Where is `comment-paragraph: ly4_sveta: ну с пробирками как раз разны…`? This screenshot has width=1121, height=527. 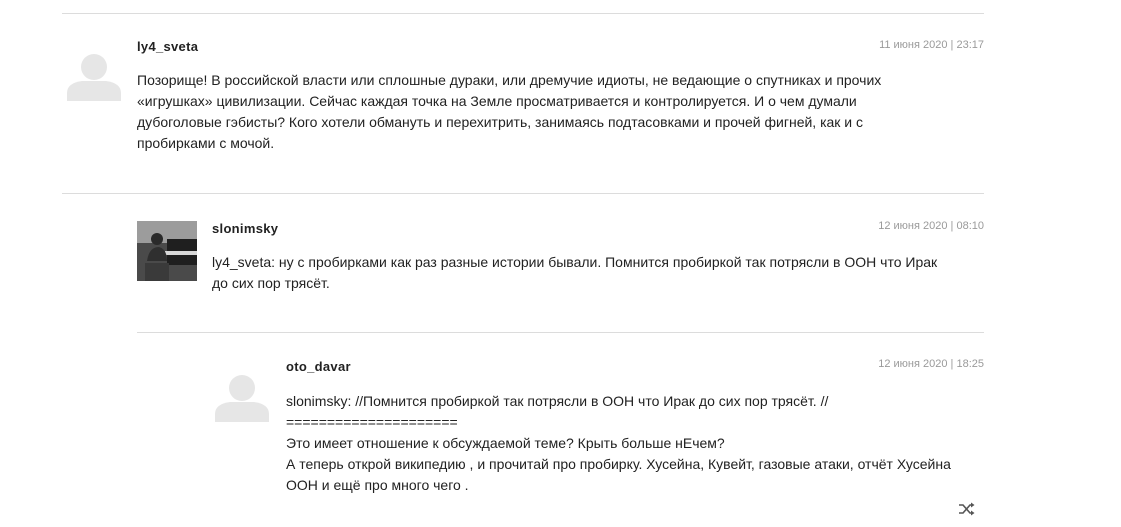 comment-paragraph: ly4_sveta: ну с пробирками как раз разны… is located at coordinates (575, 272).